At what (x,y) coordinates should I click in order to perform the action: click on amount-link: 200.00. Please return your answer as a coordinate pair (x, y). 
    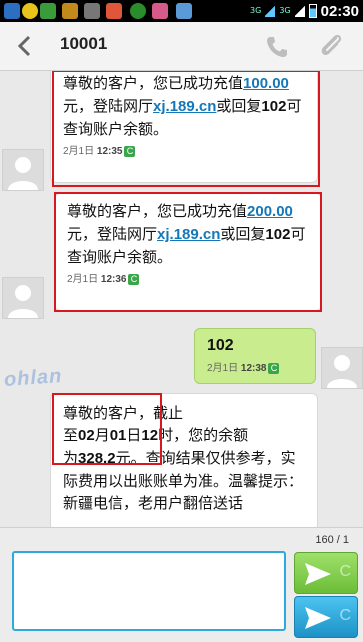
    Looking at the image, I should click on (270, 211).